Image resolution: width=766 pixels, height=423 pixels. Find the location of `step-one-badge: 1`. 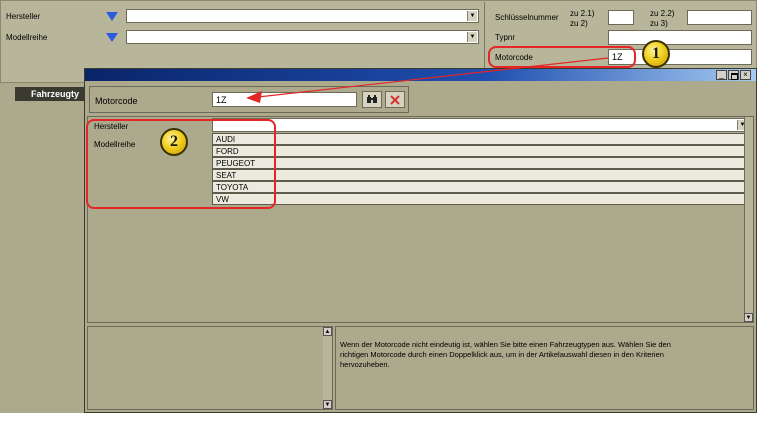

step-one-badge: 1 is located at coordinates (656, 54).